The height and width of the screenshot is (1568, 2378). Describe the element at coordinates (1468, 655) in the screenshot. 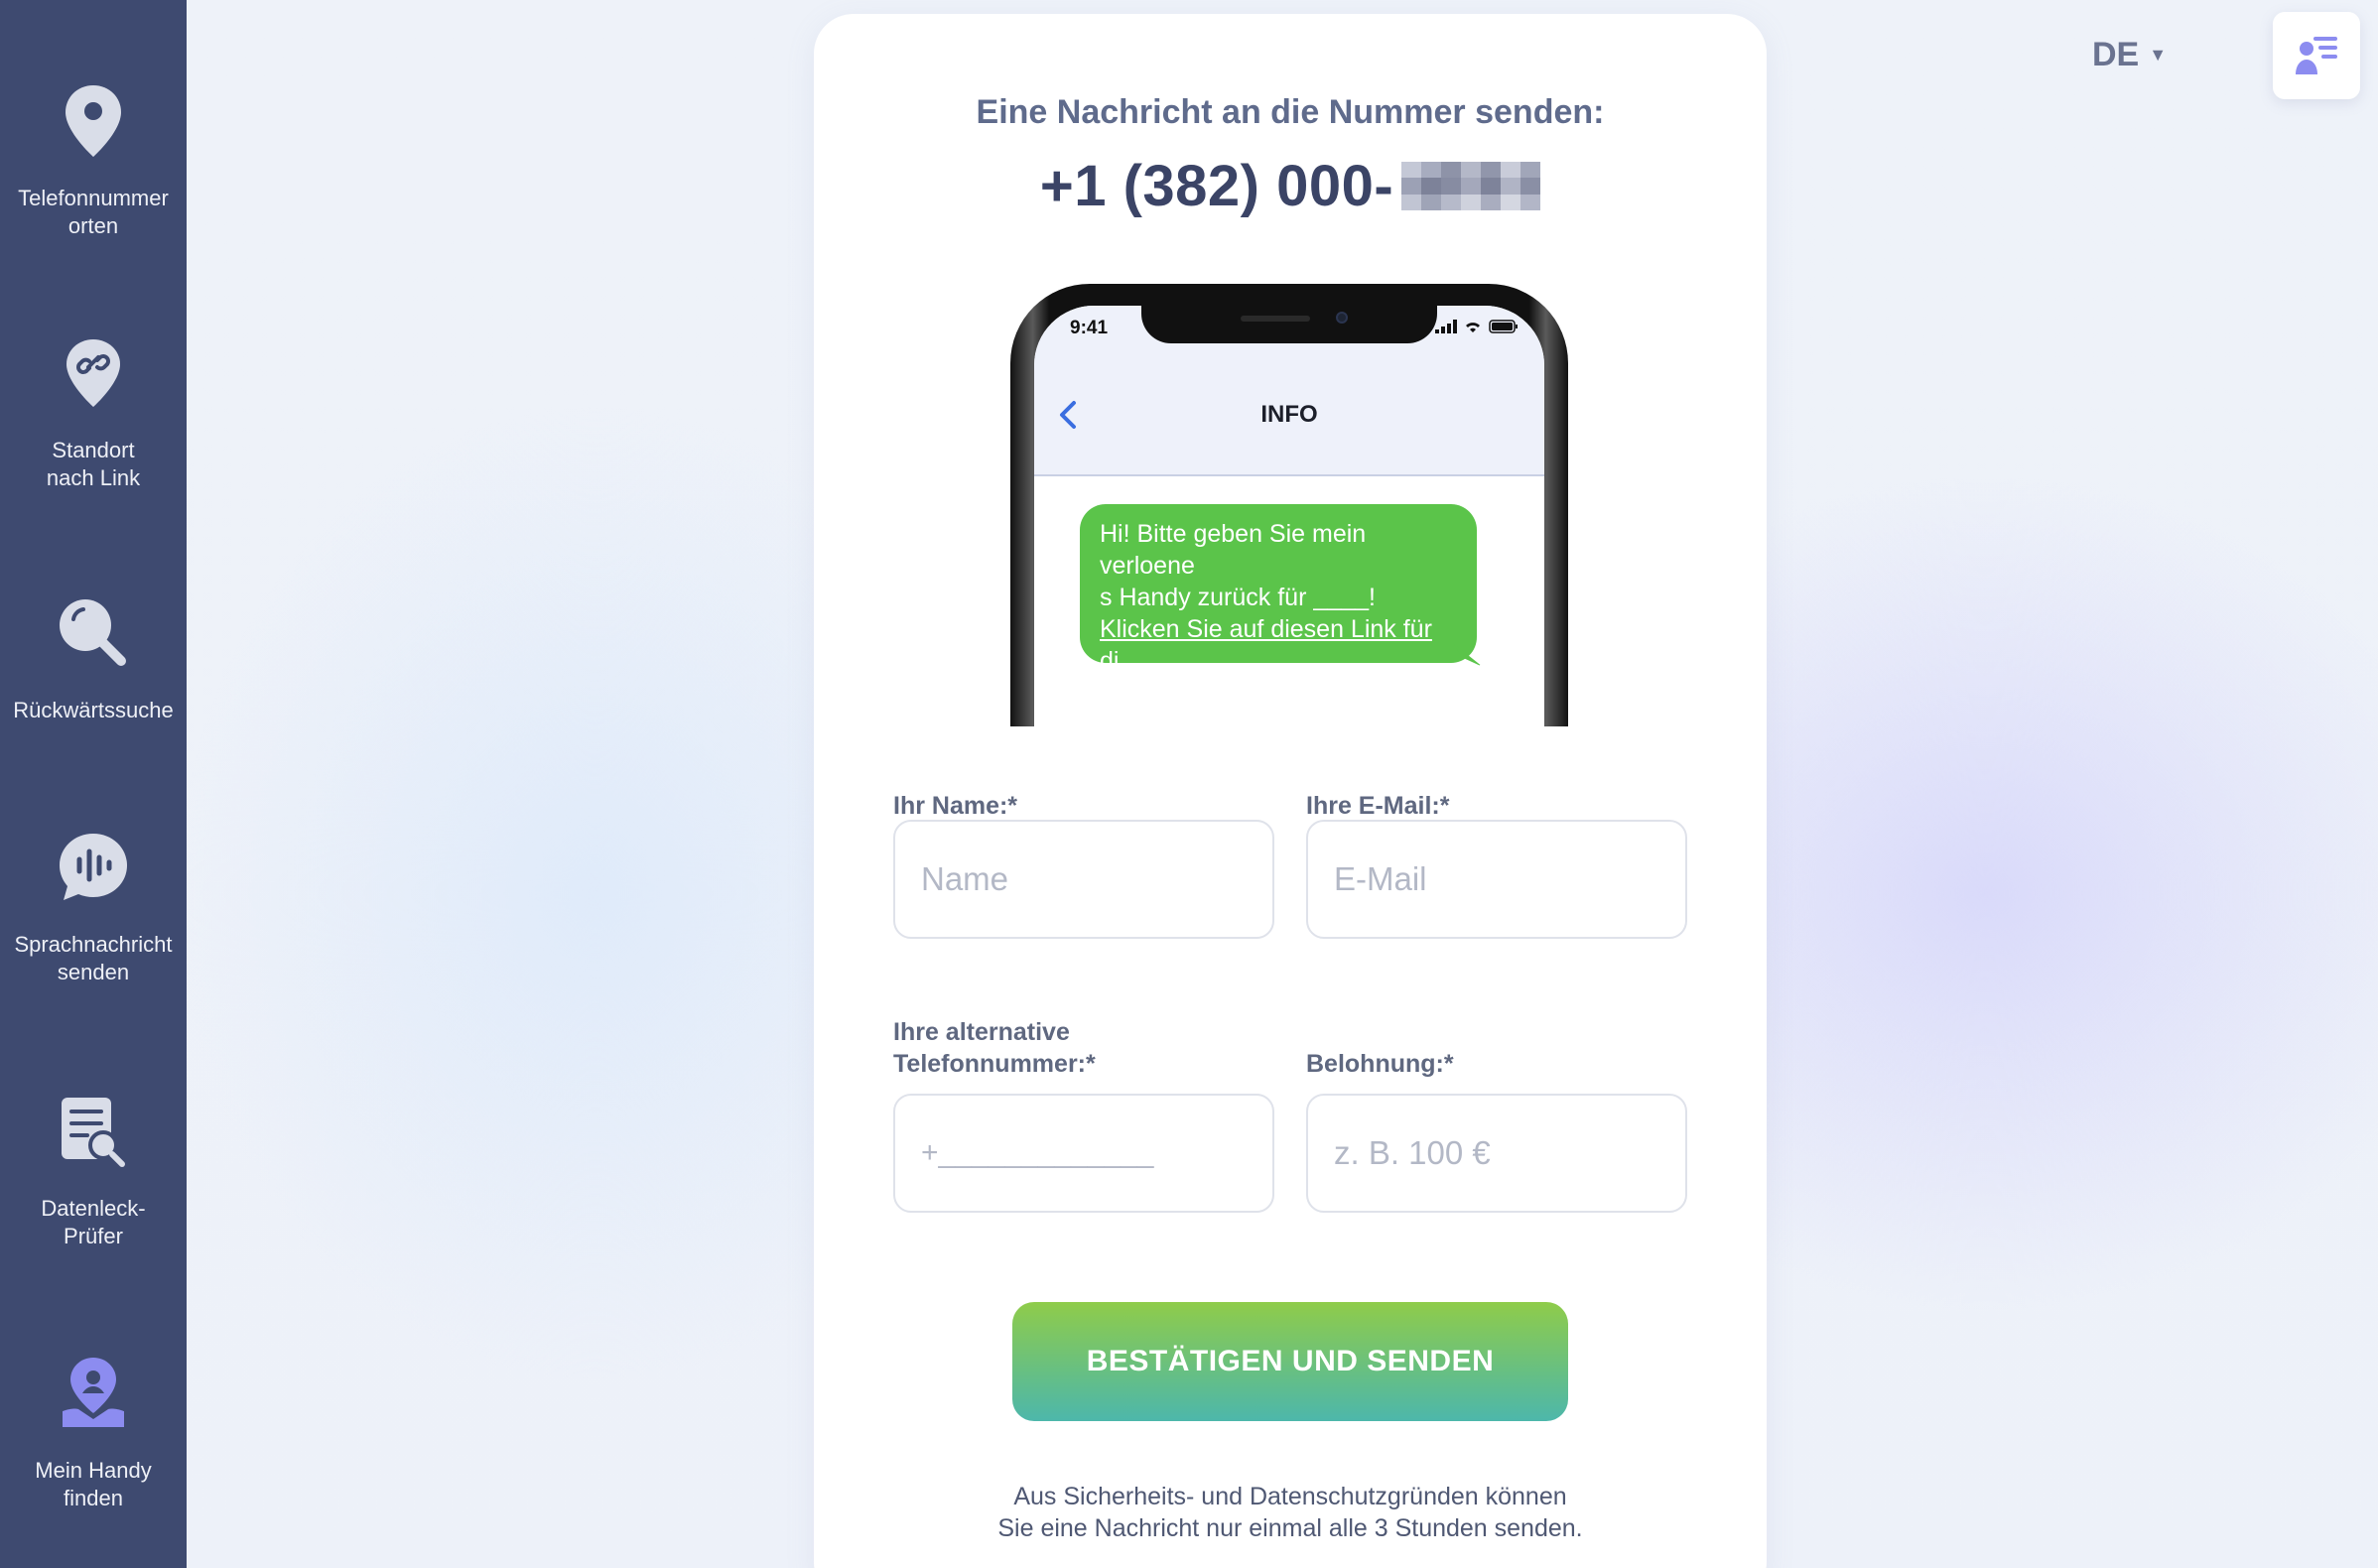

I see `bubble-tail` at that location.